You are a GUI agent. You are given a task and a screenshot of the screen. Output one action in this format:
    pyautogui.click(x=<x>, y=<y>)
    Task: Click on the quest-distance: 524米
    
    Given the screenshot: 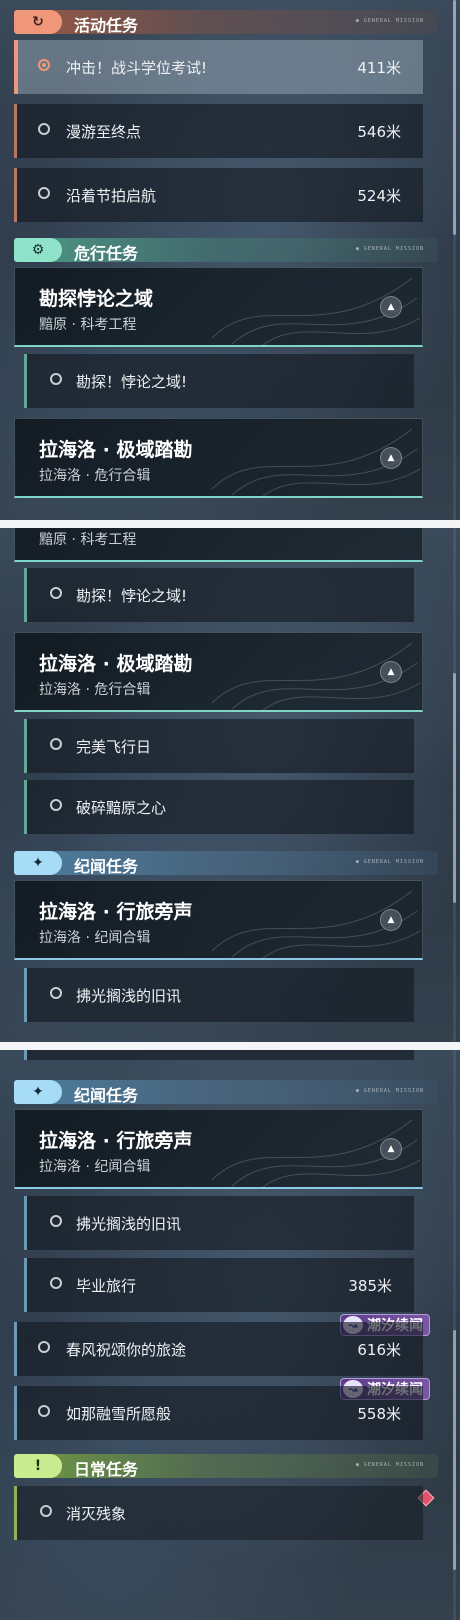 What is the action you would take?
    pyautogui.click(x=379, y=196)
    